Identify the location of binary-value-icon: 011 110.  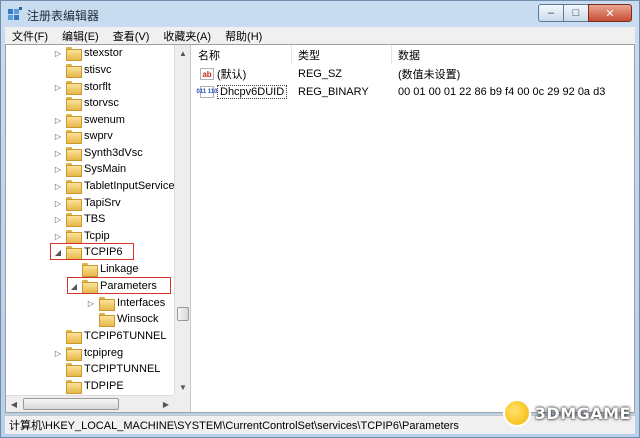
(207, 92).